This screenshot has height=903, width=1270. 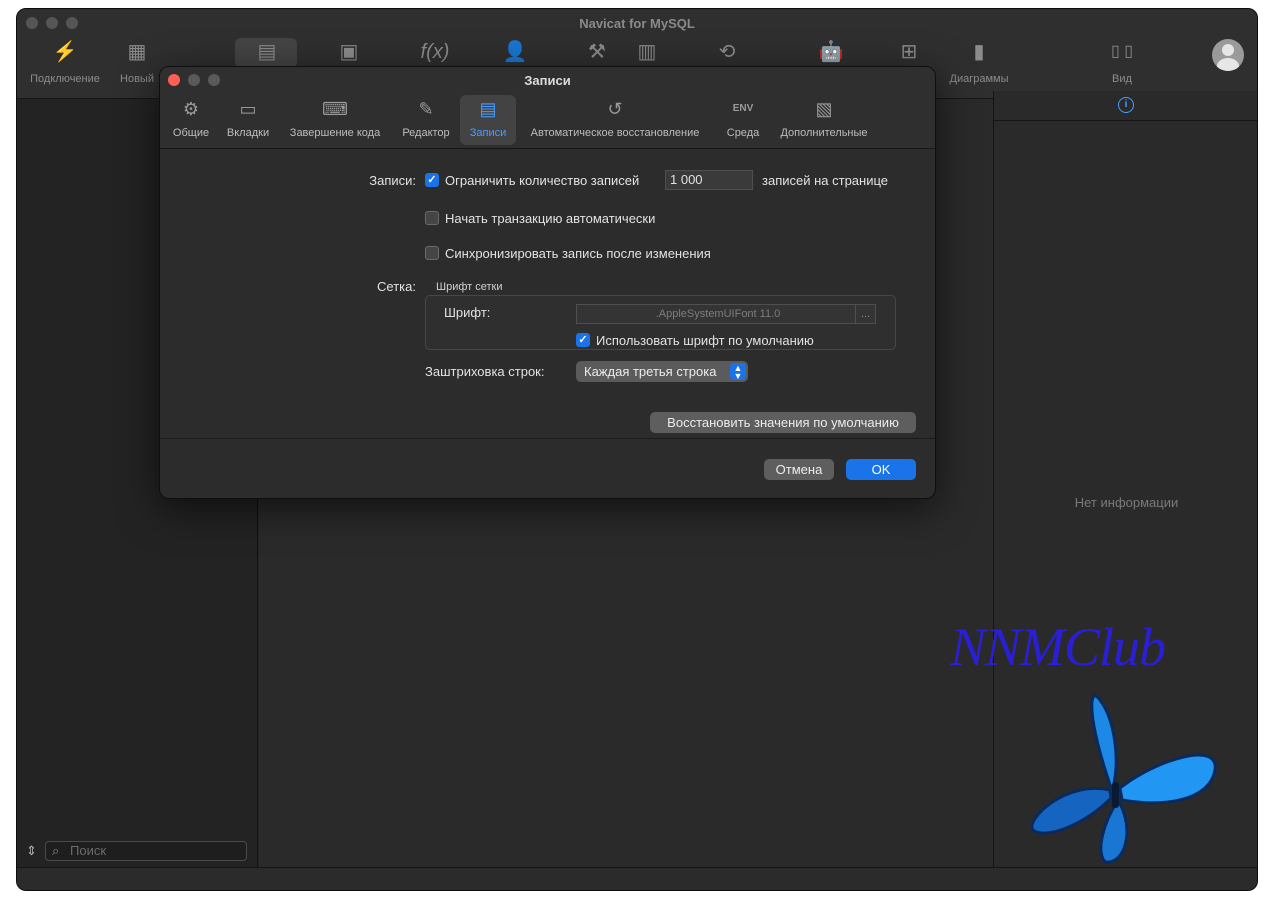 What do you see at coordinates (783, 422) in the screenshot?
I see `restore-defaults-button: Восстановить значения по умолчанию` at bounding box center [783, 422].